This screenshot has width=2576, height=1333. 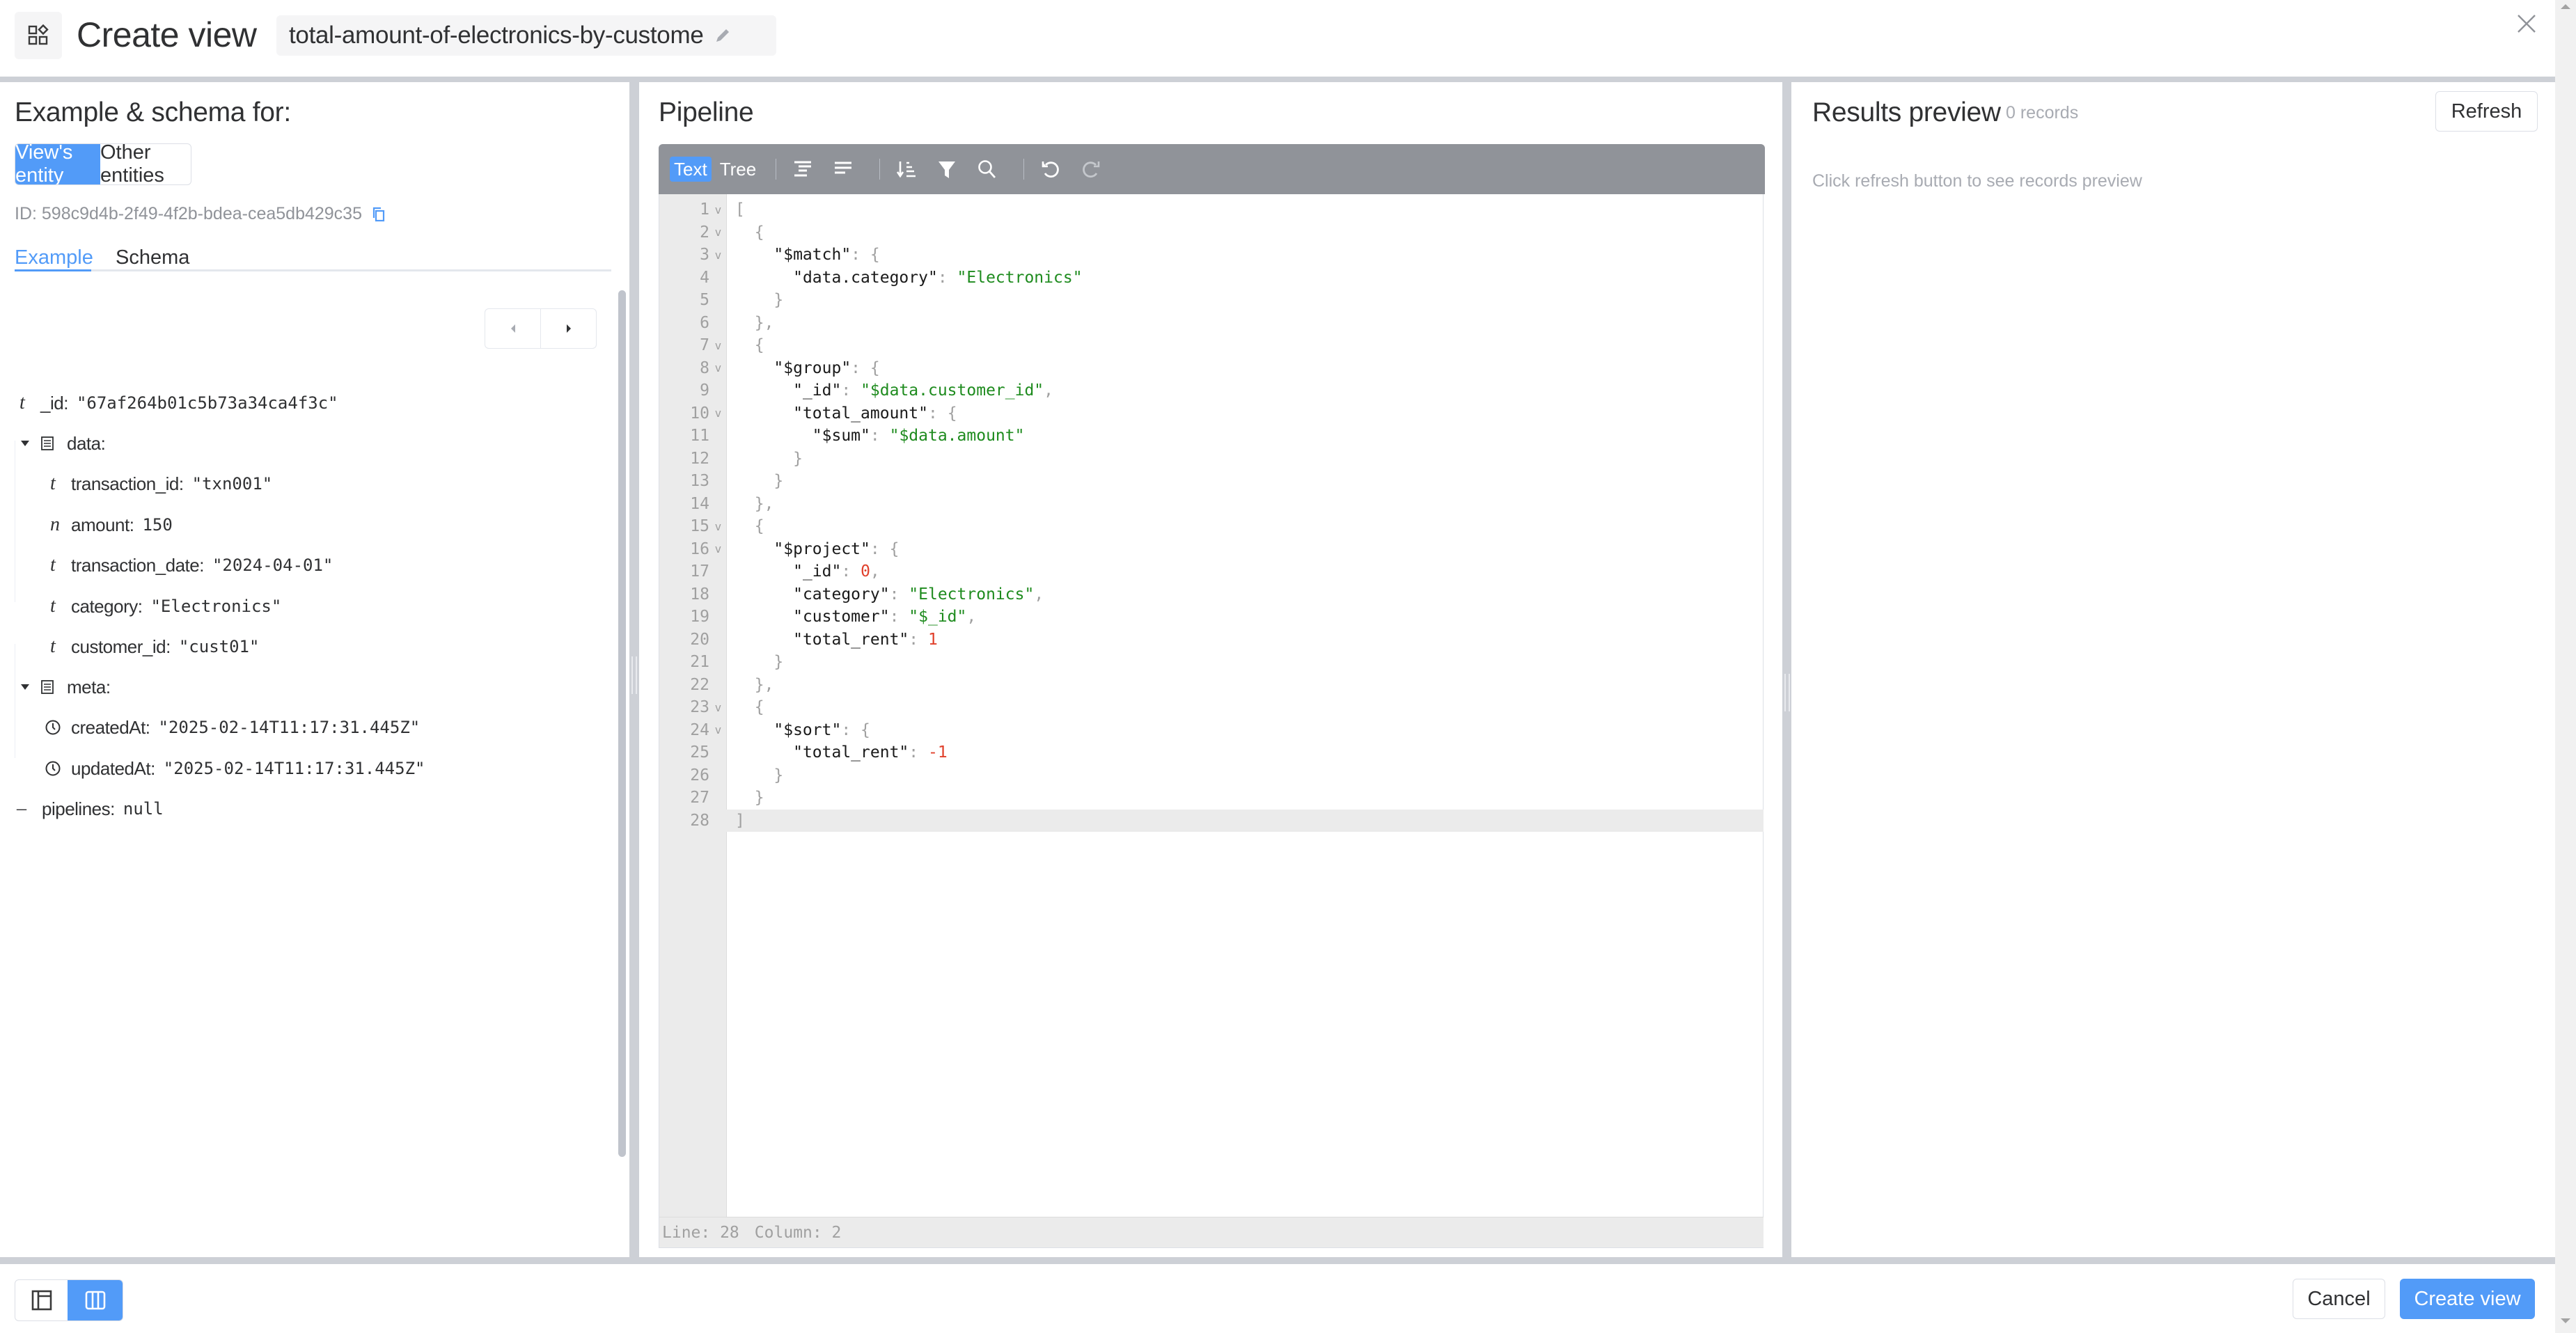 What do you see at coordinates (1211, 730) in the screenshot?
I see `code-line: 24 v "$sort": {` at bounding box center [1211, 730].